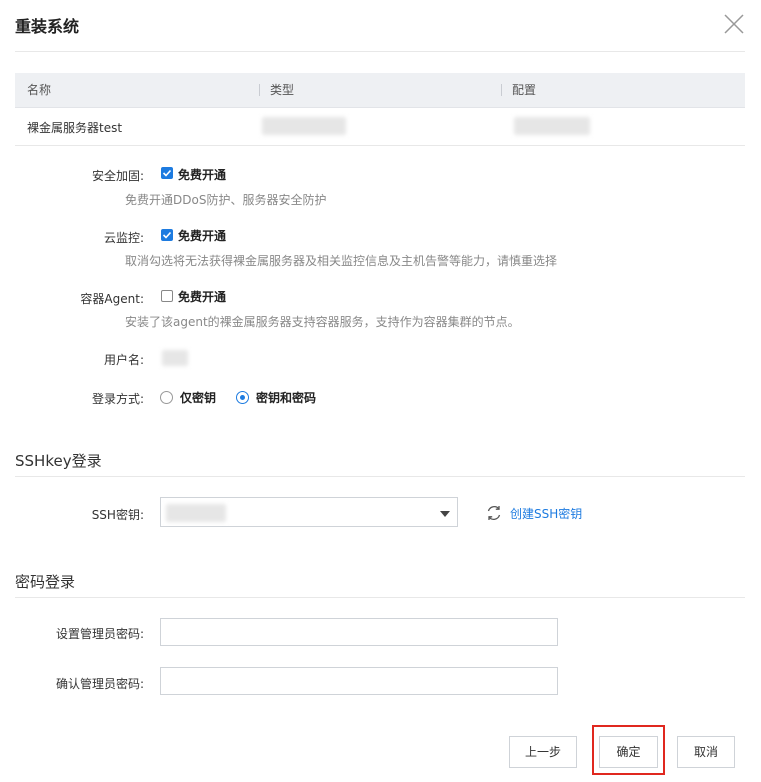 This screenshot has width=761, height=782. Describe the element at coordinates (167, 173) in the screenshot. I see `security-checkbox` at that location.